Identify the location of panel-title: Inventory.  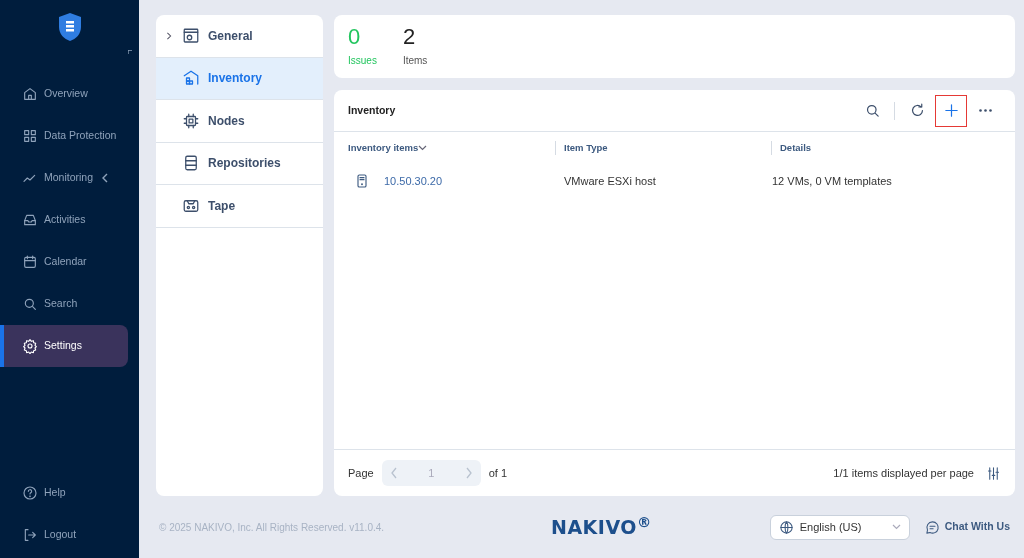
(372, 110).